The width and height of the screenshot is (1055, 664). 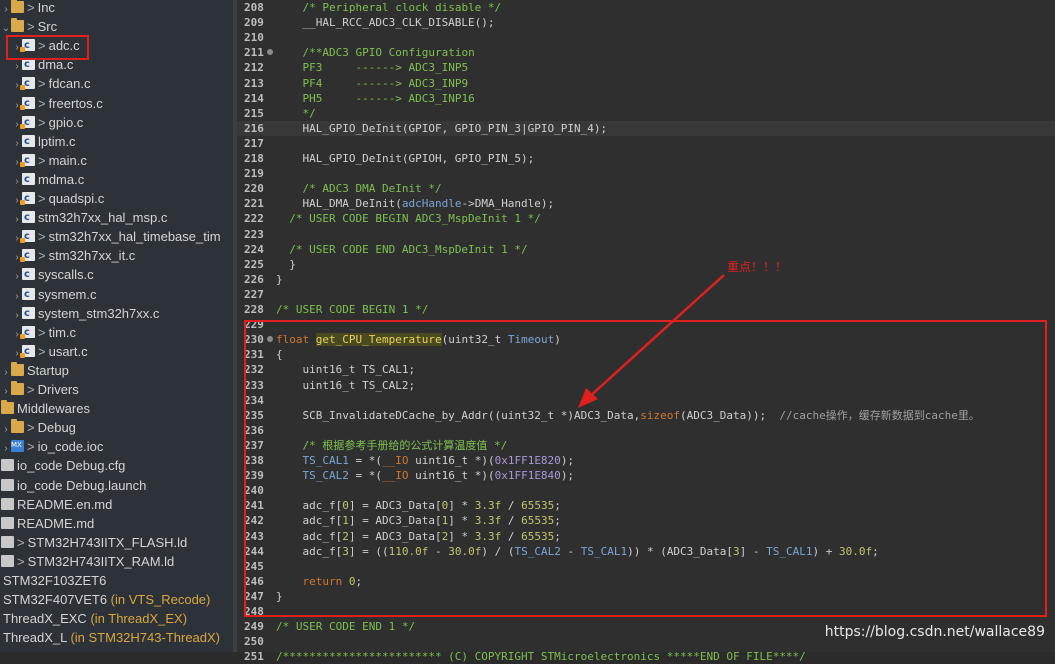 What do you see at coordinates (646, 67) in the screenshot?
I see `code-line: 212 PF3 ------> ADC3_INP5` at bounding box center [646, 67].